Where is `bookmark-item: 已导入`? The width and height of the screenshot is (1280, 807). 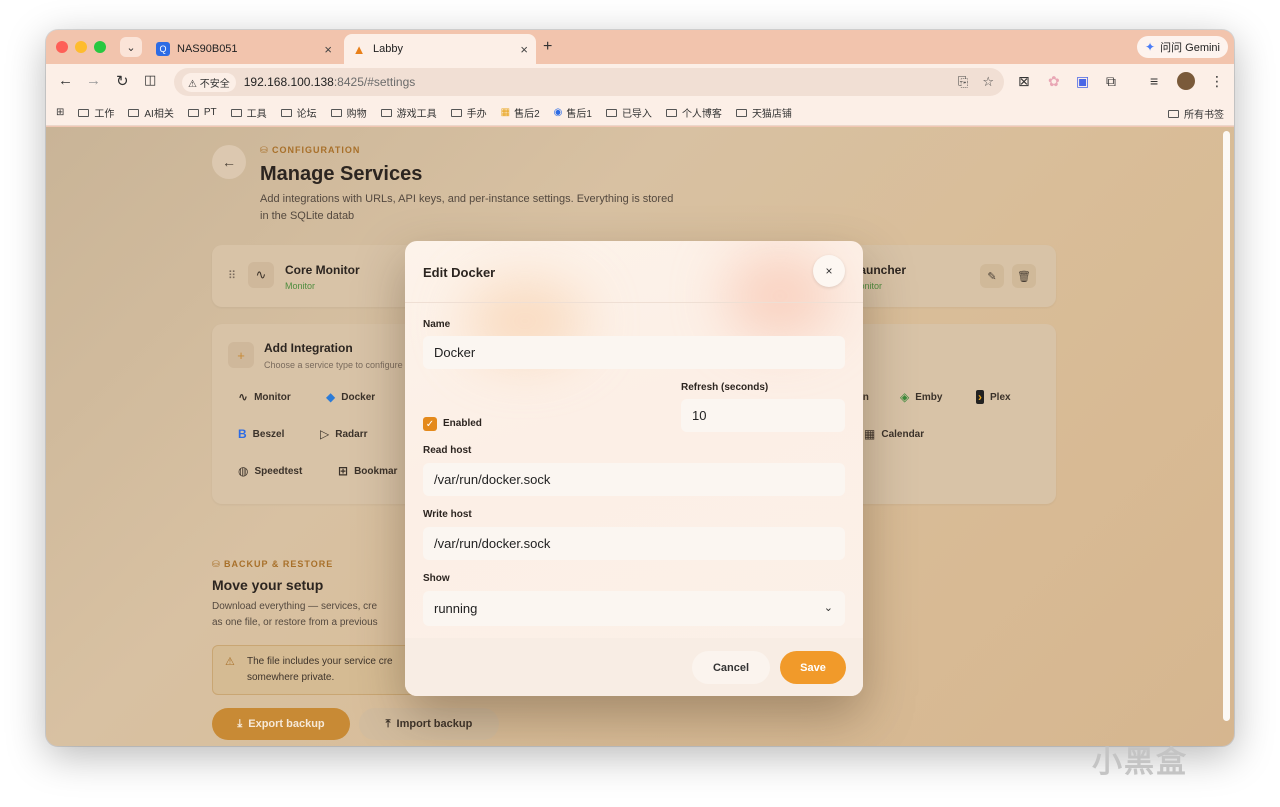
bookmark-item: 已导入 is located at coordinates (628, 112).